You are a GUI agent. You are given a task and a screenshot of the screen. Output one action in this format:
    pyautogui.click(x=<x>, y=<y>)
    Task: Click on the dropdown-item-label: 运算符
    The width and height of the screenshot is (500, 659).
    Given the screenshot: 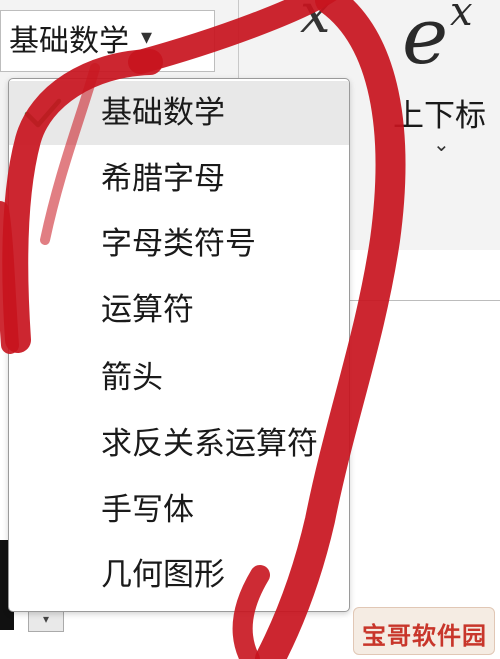 What is the action you would take?
    pyautogui.click(x=147, y=310)
    